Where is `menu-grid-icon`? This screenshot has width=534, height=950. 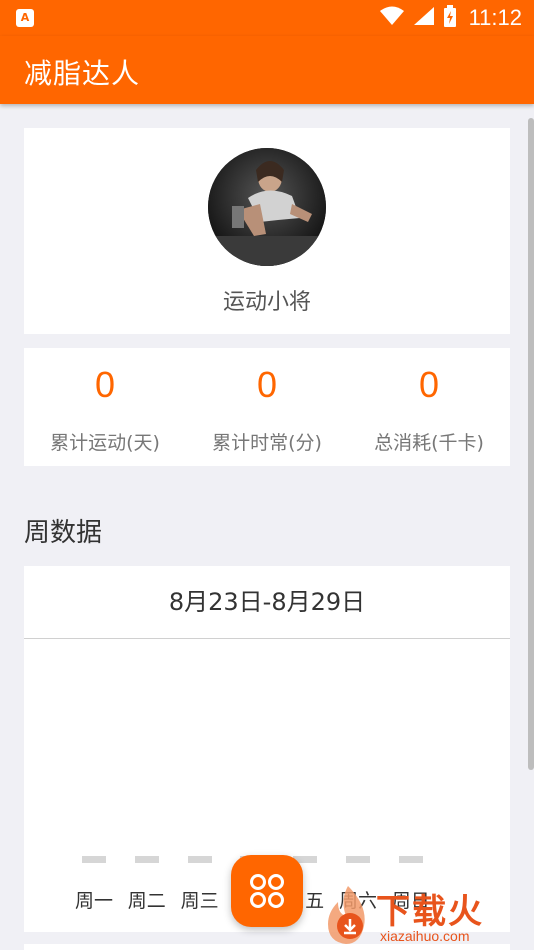
menu-grid-icon is located at coordinates (267, 891).